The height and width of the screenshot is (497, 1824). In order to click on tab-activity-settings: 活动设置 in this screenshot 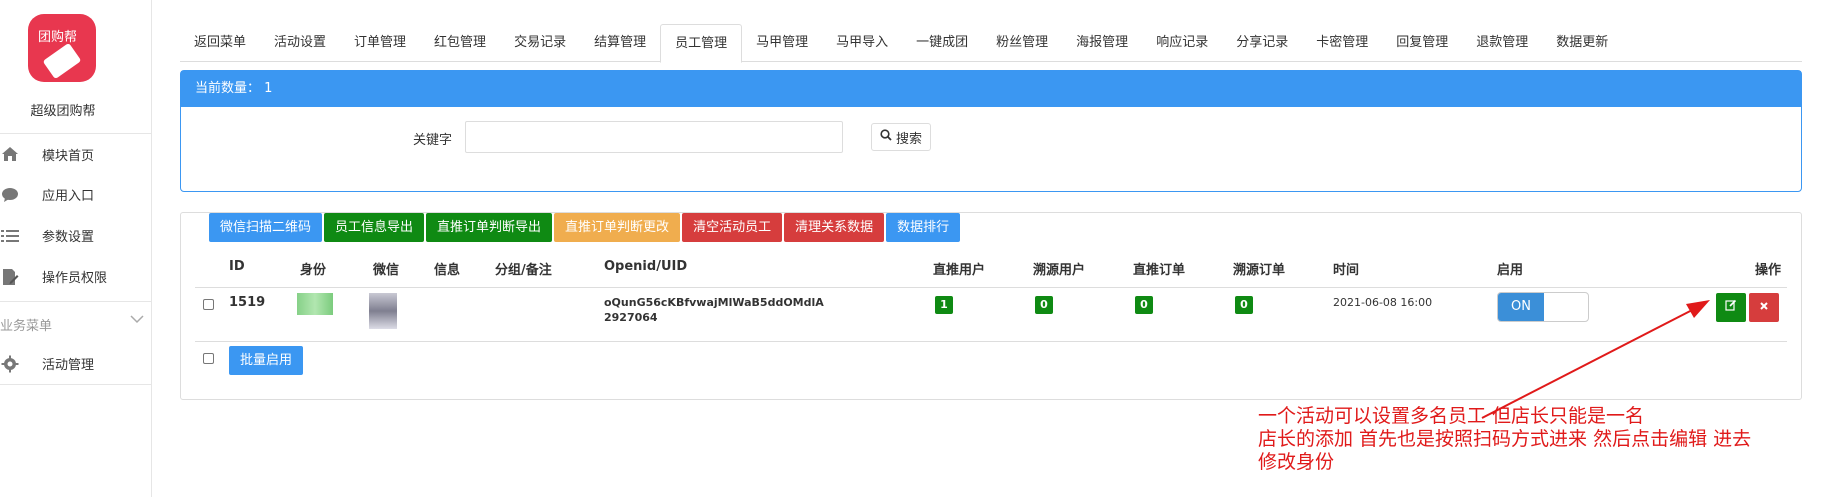, I will do `click(300, 43)`.